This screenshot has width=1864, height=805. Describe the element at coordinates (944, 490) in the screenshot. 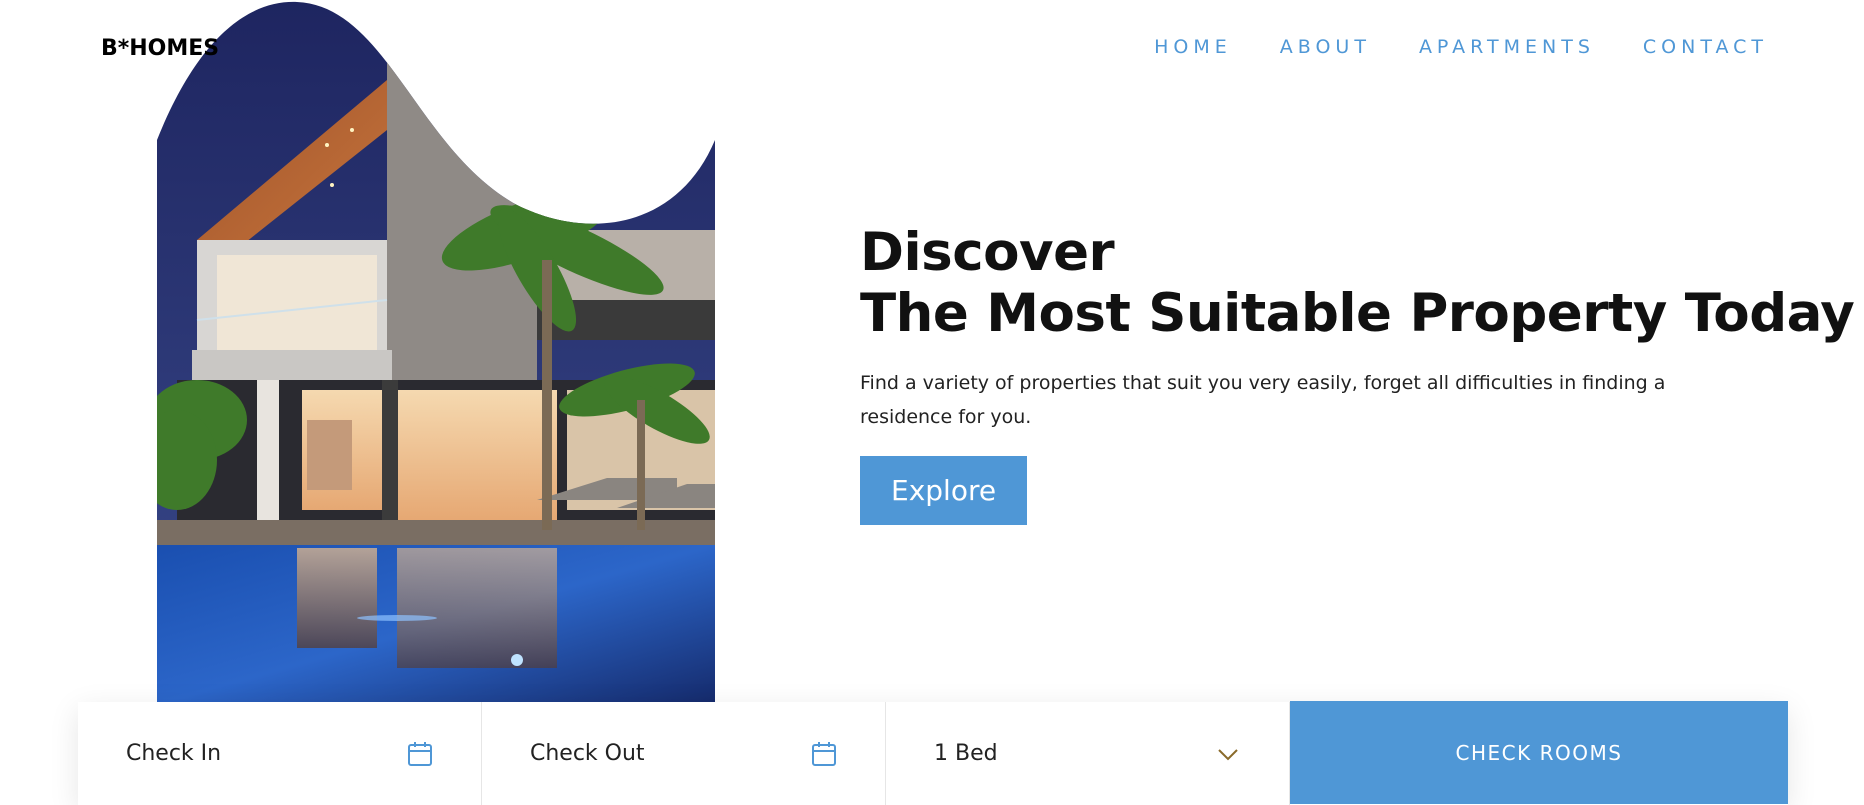

I see `explore-button: Explore` at that location.